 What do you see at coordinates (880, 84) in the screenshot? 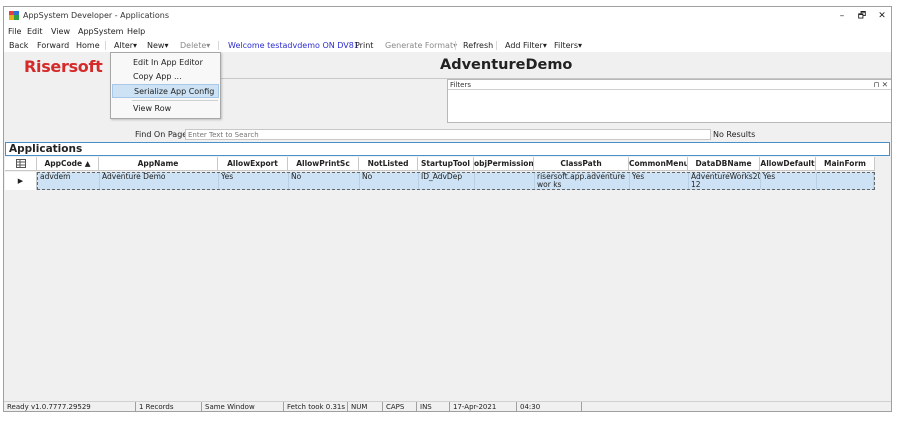
I see `filters-panel-controls: ⊓ ✕` at bounding box center [880, 84].